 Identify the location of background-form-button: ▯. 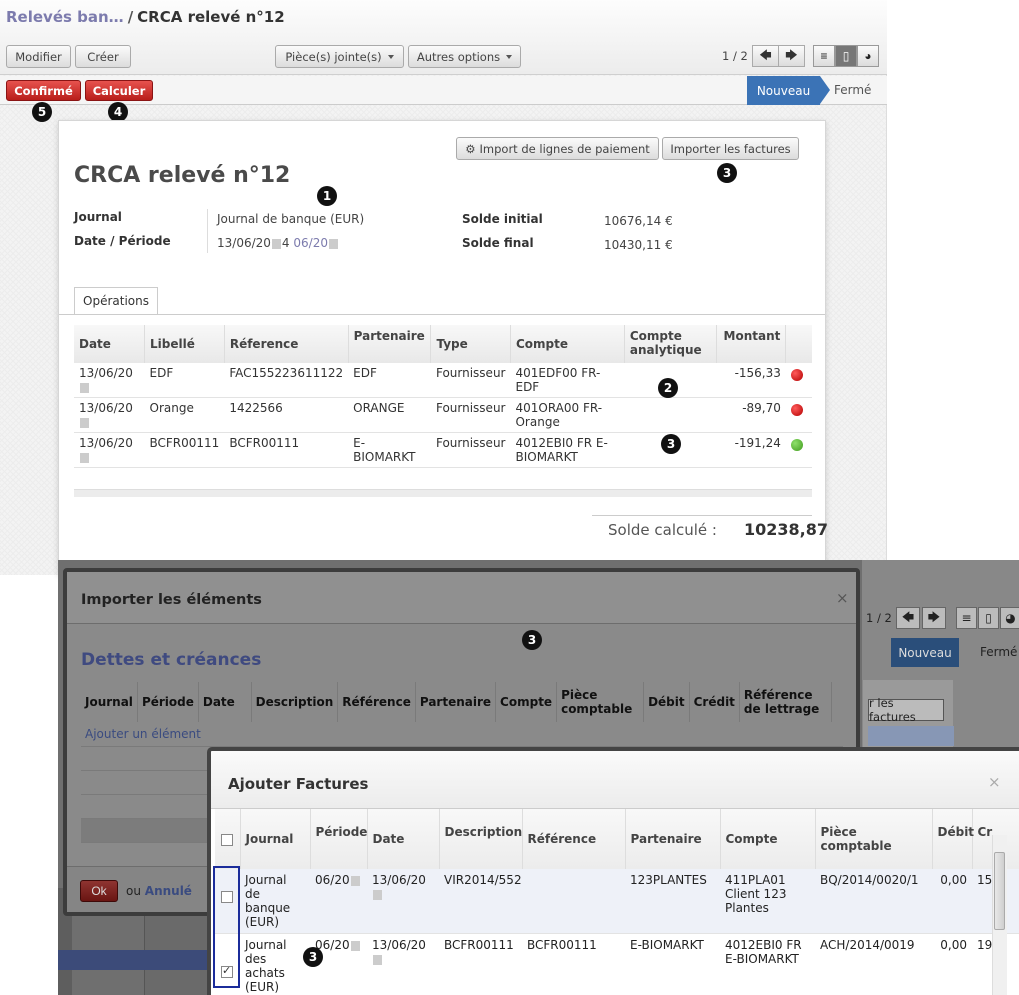
(988, 618).